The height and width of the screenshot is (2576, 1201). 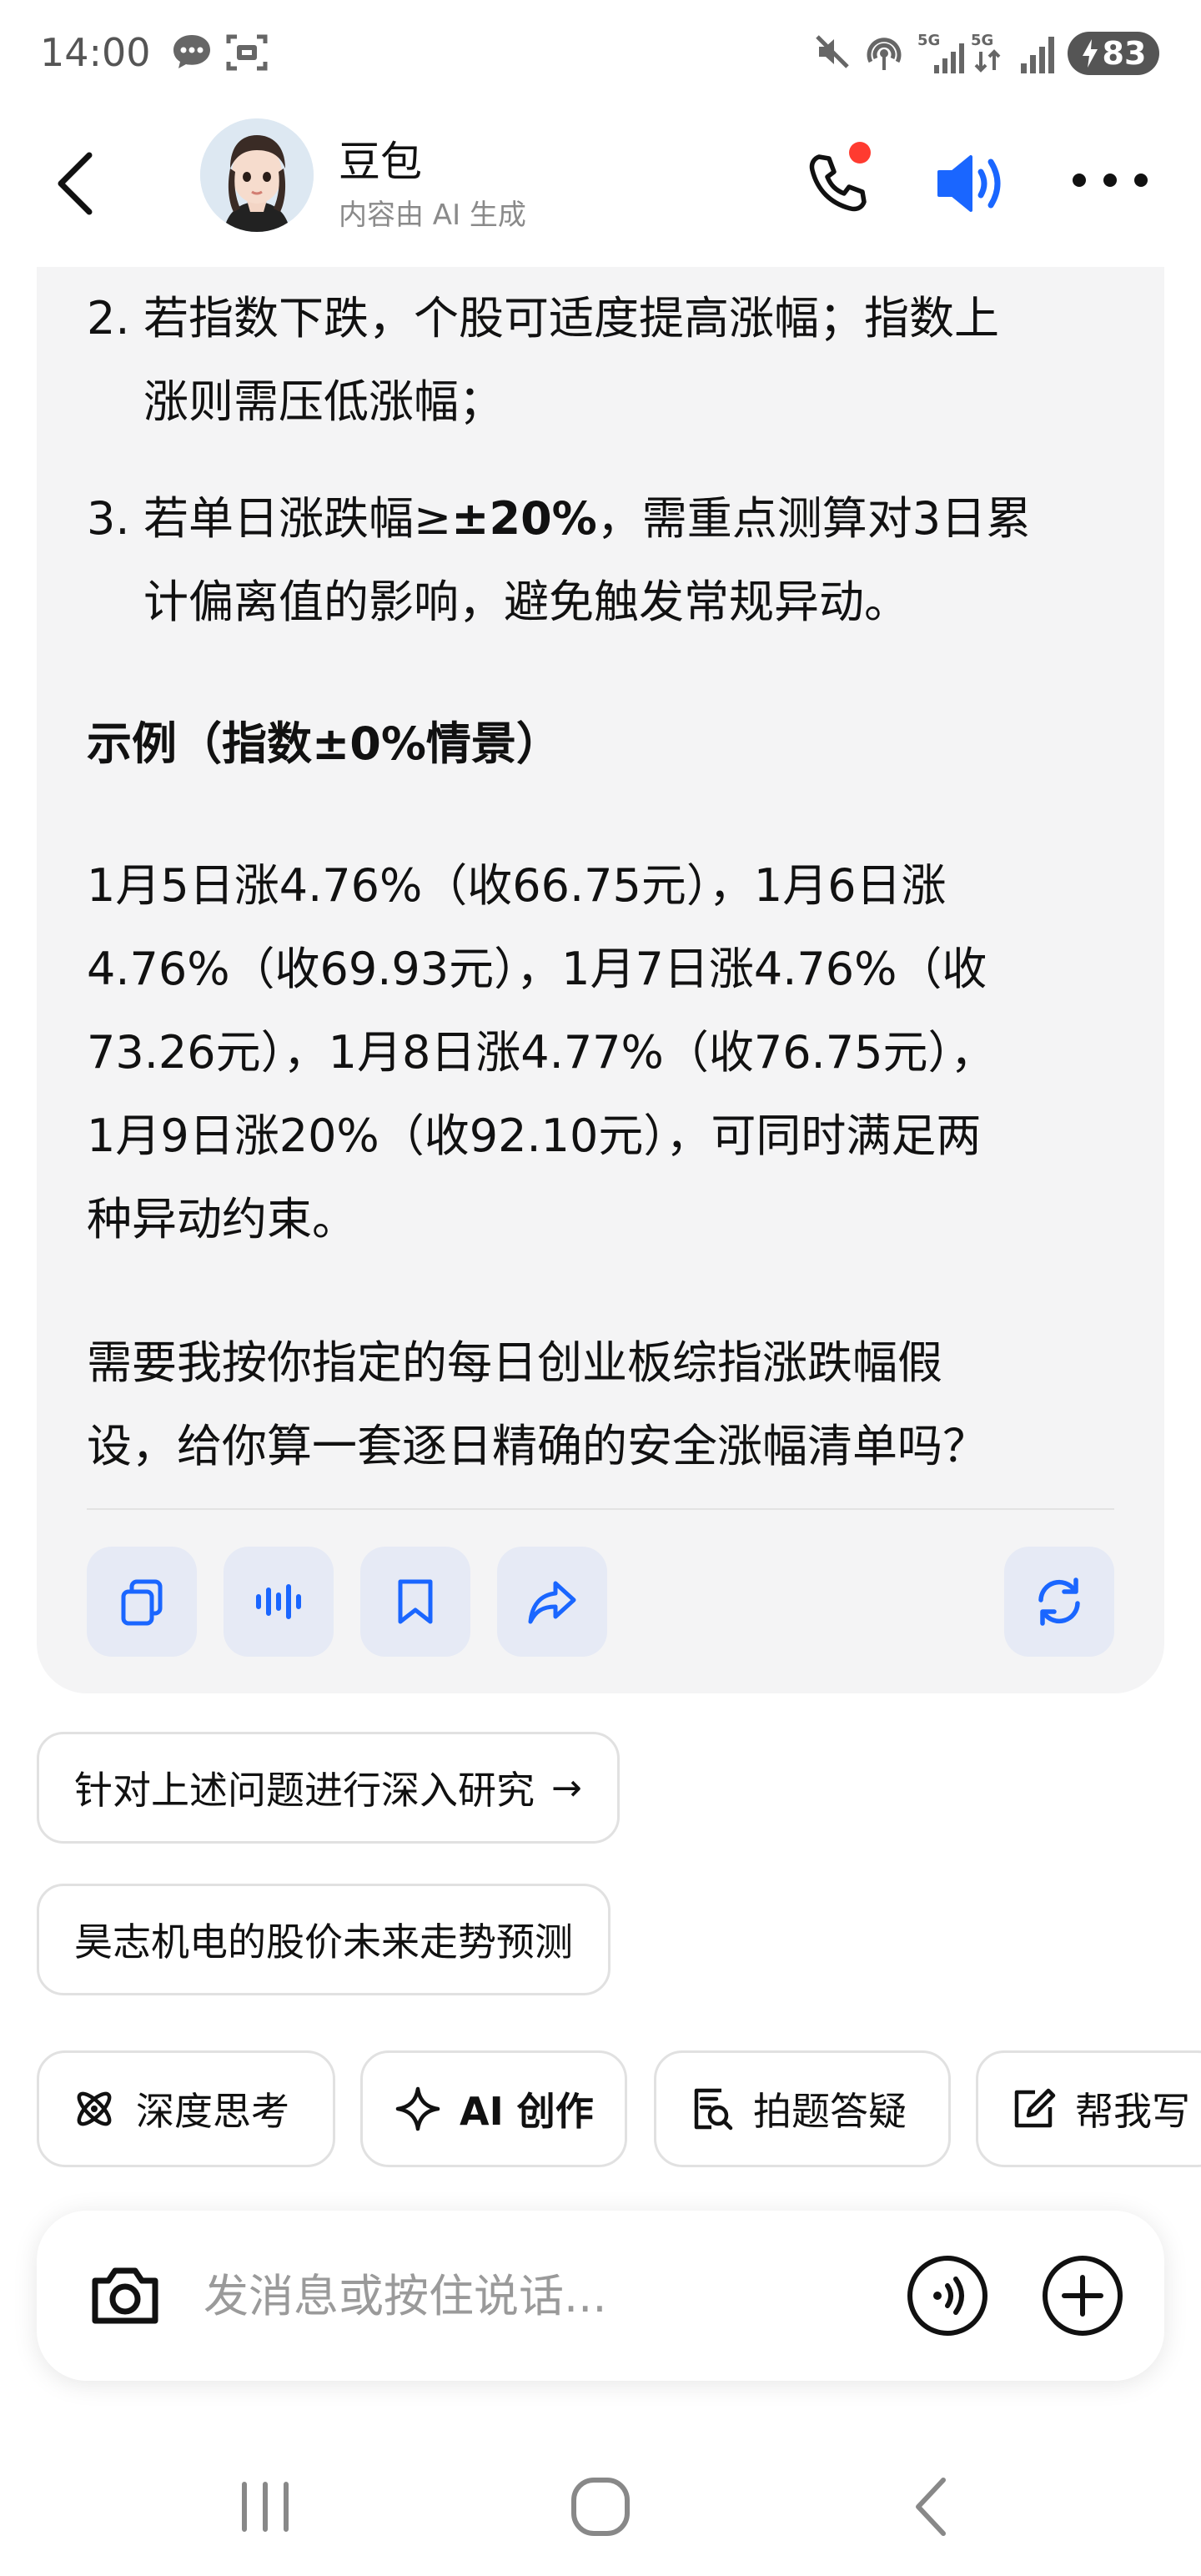 What do you see at coordinates (814, 518) in the screenshot?
I see `list-text-suffix: ，需重点测算对3日累` at bounding box center [814, 518].